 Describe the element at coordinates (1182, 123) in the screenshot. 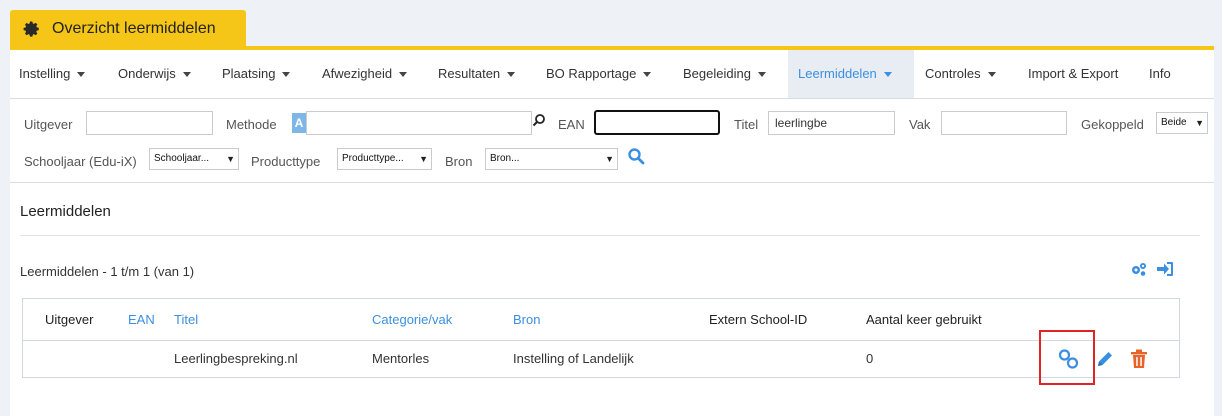

I see `gekoppeld-select: Beide ▼` at that location.